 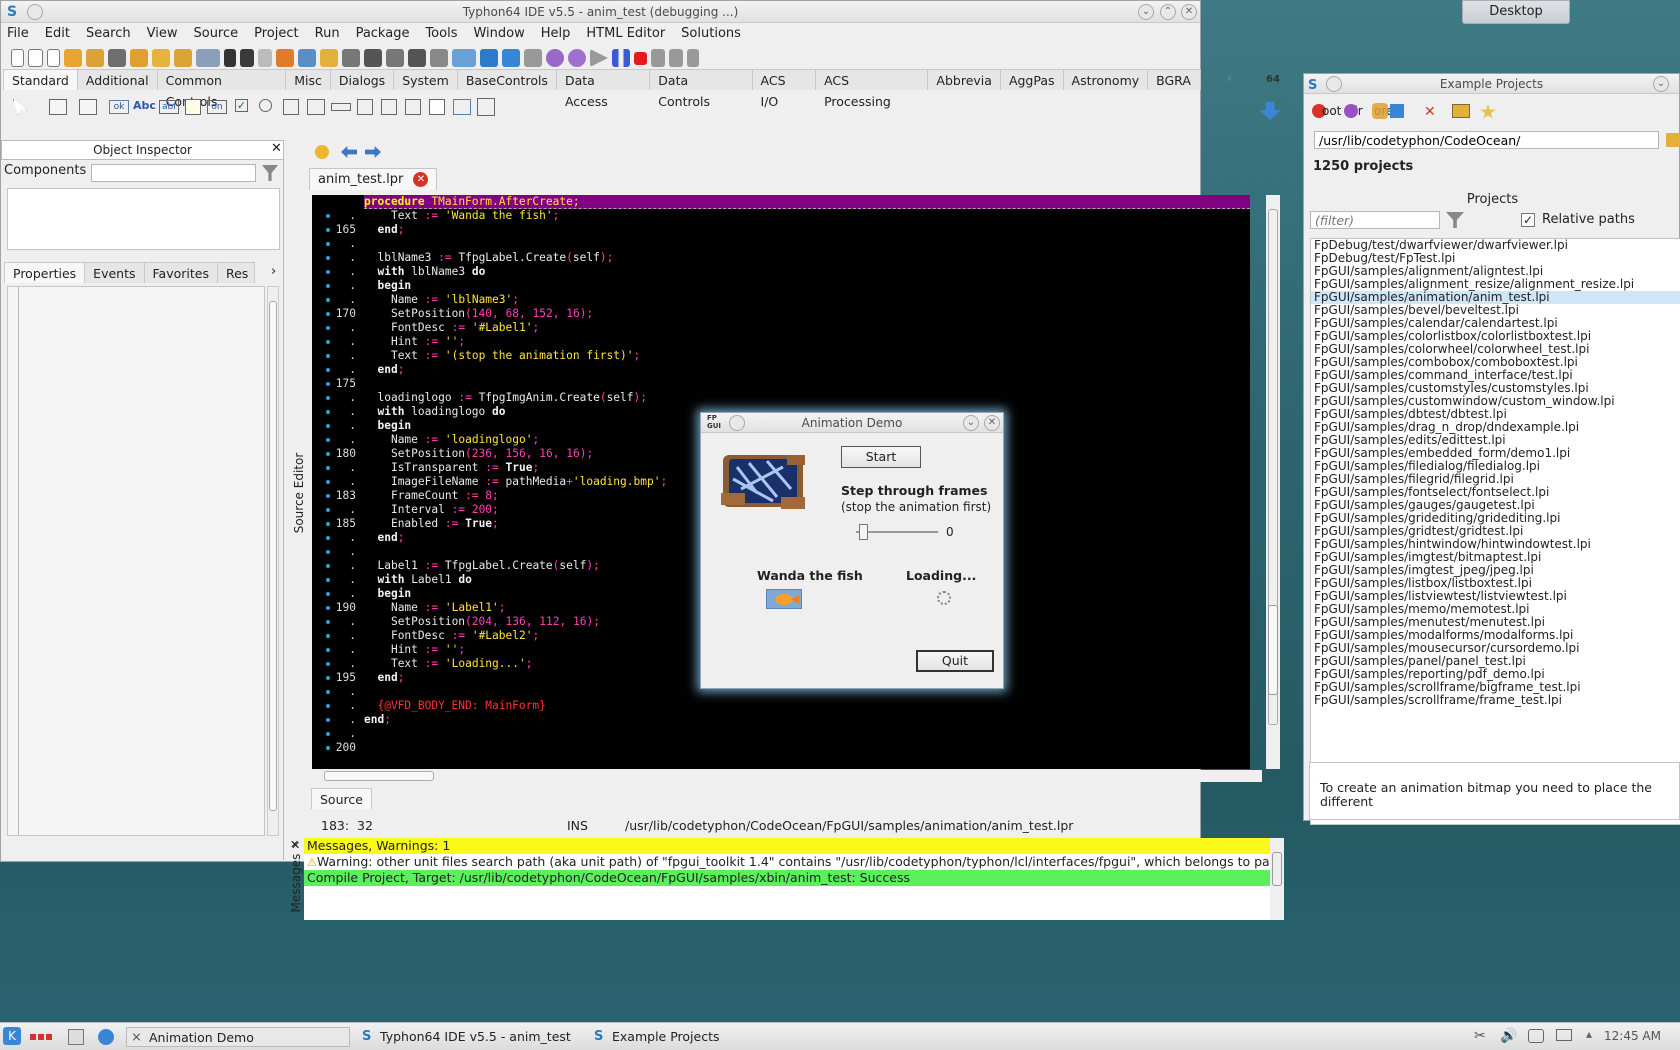 I want to click on options-icon, so click(x=307, y=58).